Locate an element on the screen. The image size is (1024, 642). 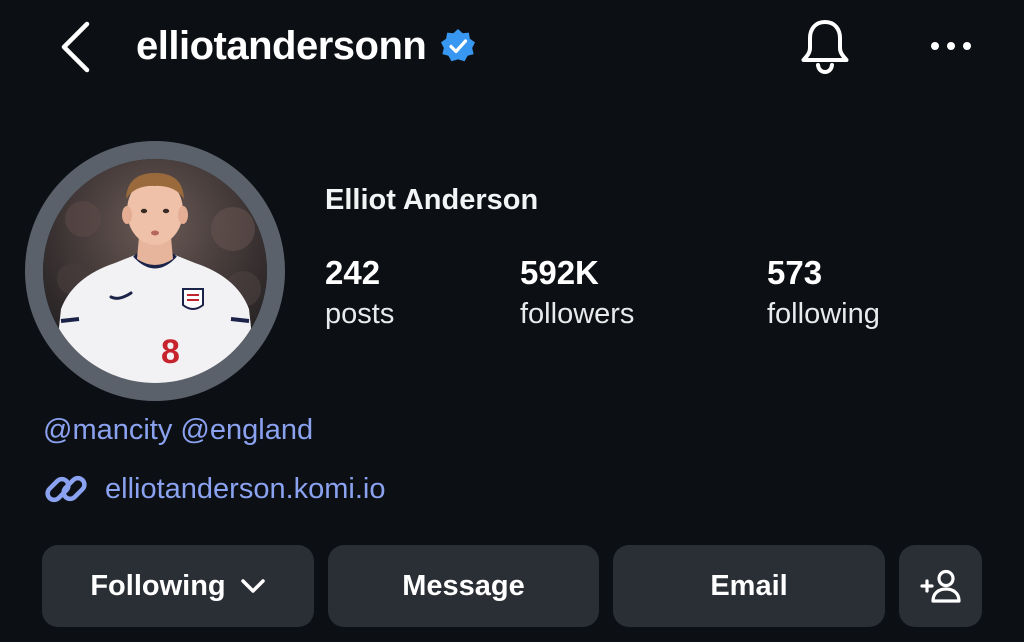
chevron-left-icon is located at coordinates (75, 47).